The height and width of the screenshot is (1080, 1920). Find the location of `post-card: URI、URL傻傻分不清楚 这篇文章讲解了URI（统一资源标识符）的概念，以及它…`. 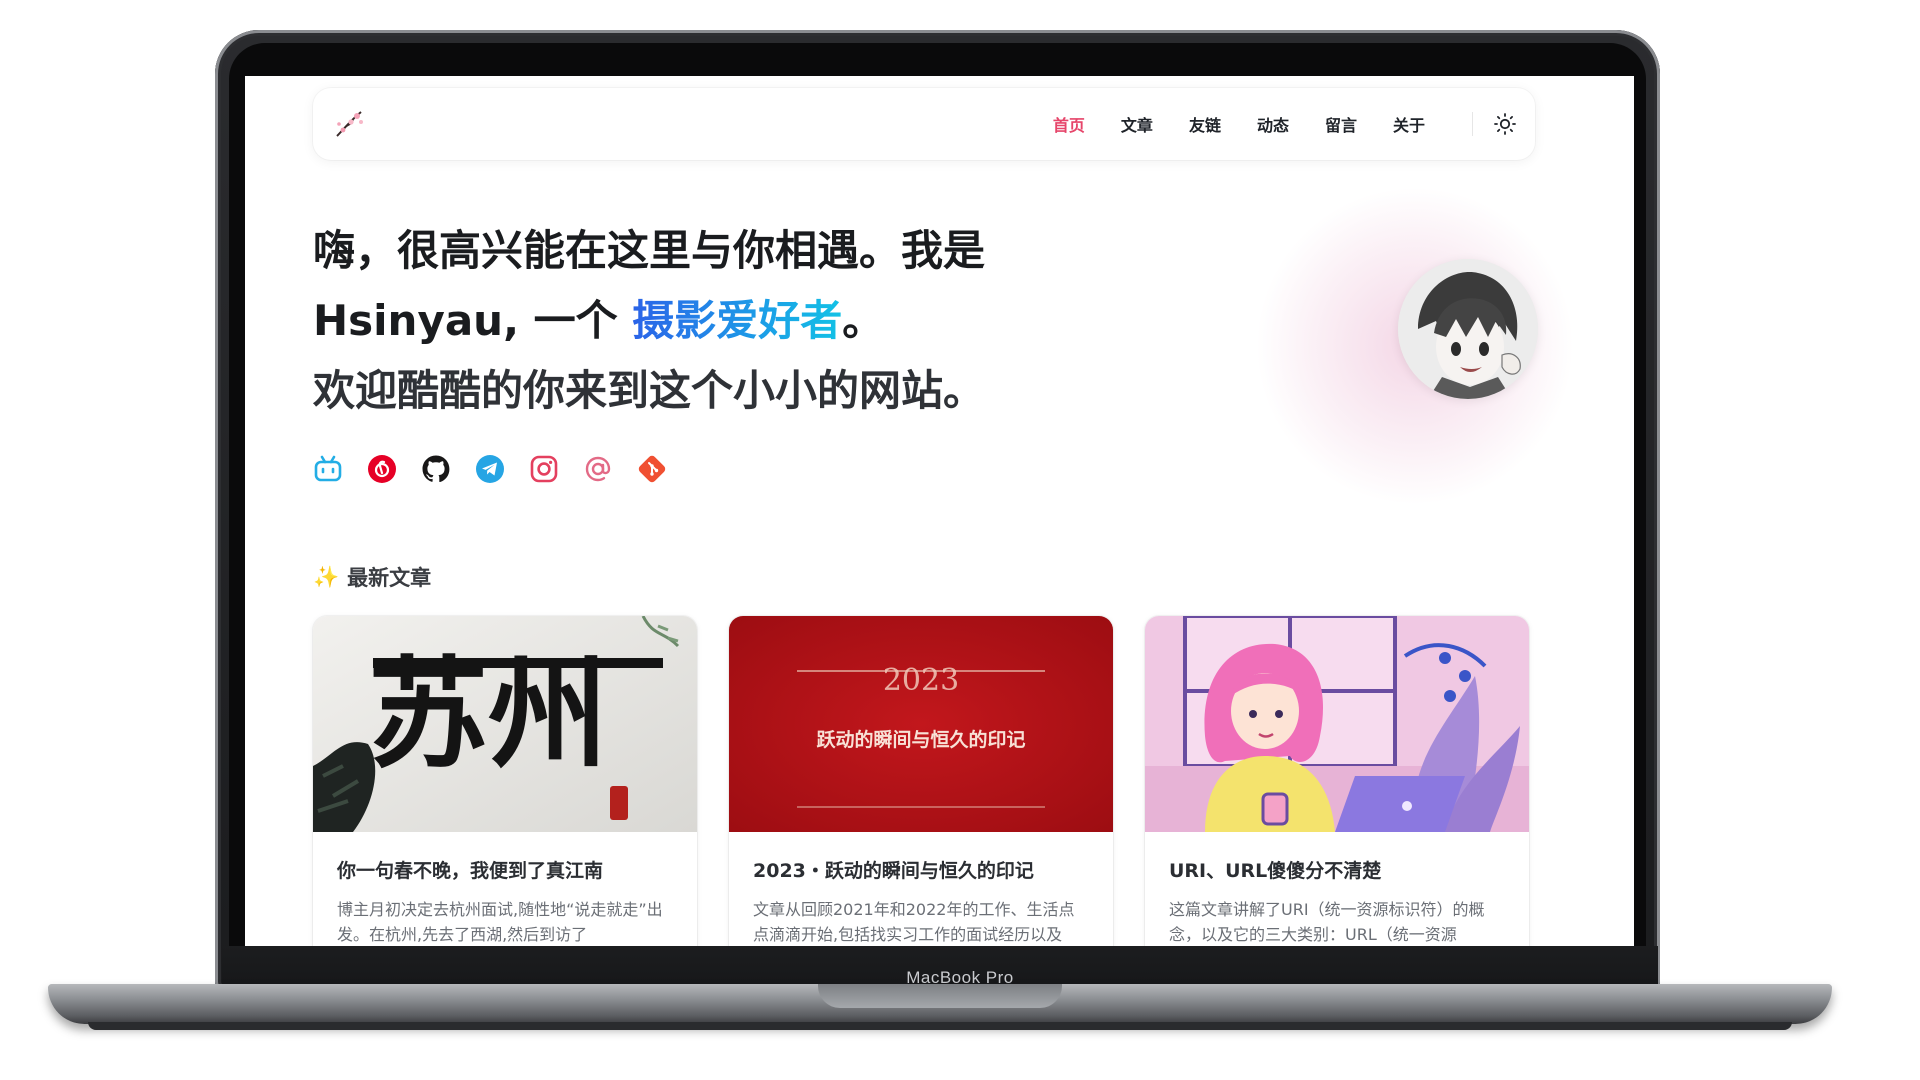

post-card: URI、URL傻傻分不清楚 这篇文章讲解了URI（统一资源标识符）的概念，以及它… is located at coordinates (1337, 781).